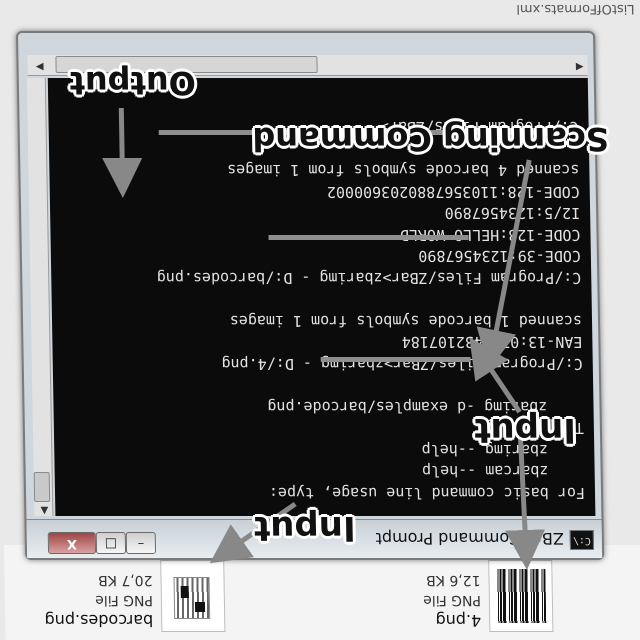  What do you see at coordinates (504, 264) in the screenshot?
I see `scan-arrow` at bounding box center [504, 264].